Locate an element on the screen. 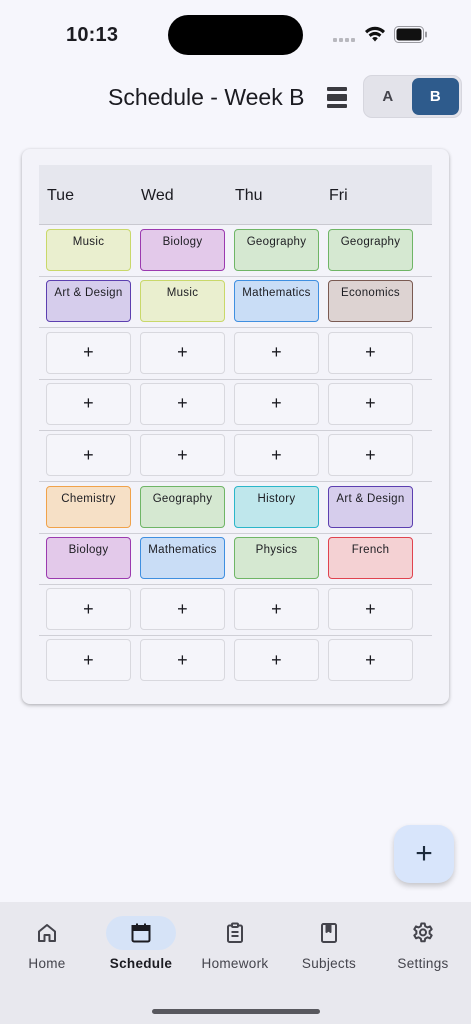  nav-label-subjects: Subjects is located at coordinates (329, 963).